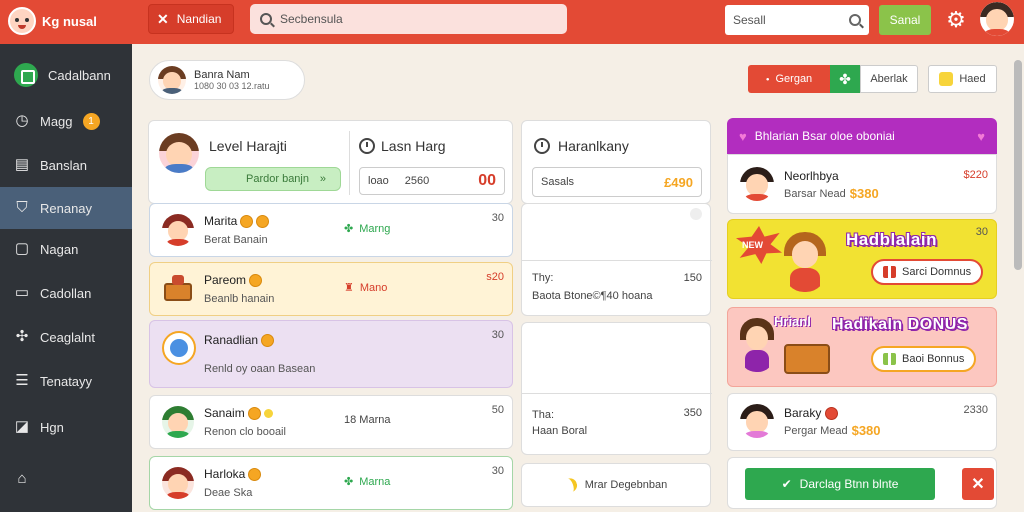  I want to click on puzzle-icon: ✣, so click(22, 336).